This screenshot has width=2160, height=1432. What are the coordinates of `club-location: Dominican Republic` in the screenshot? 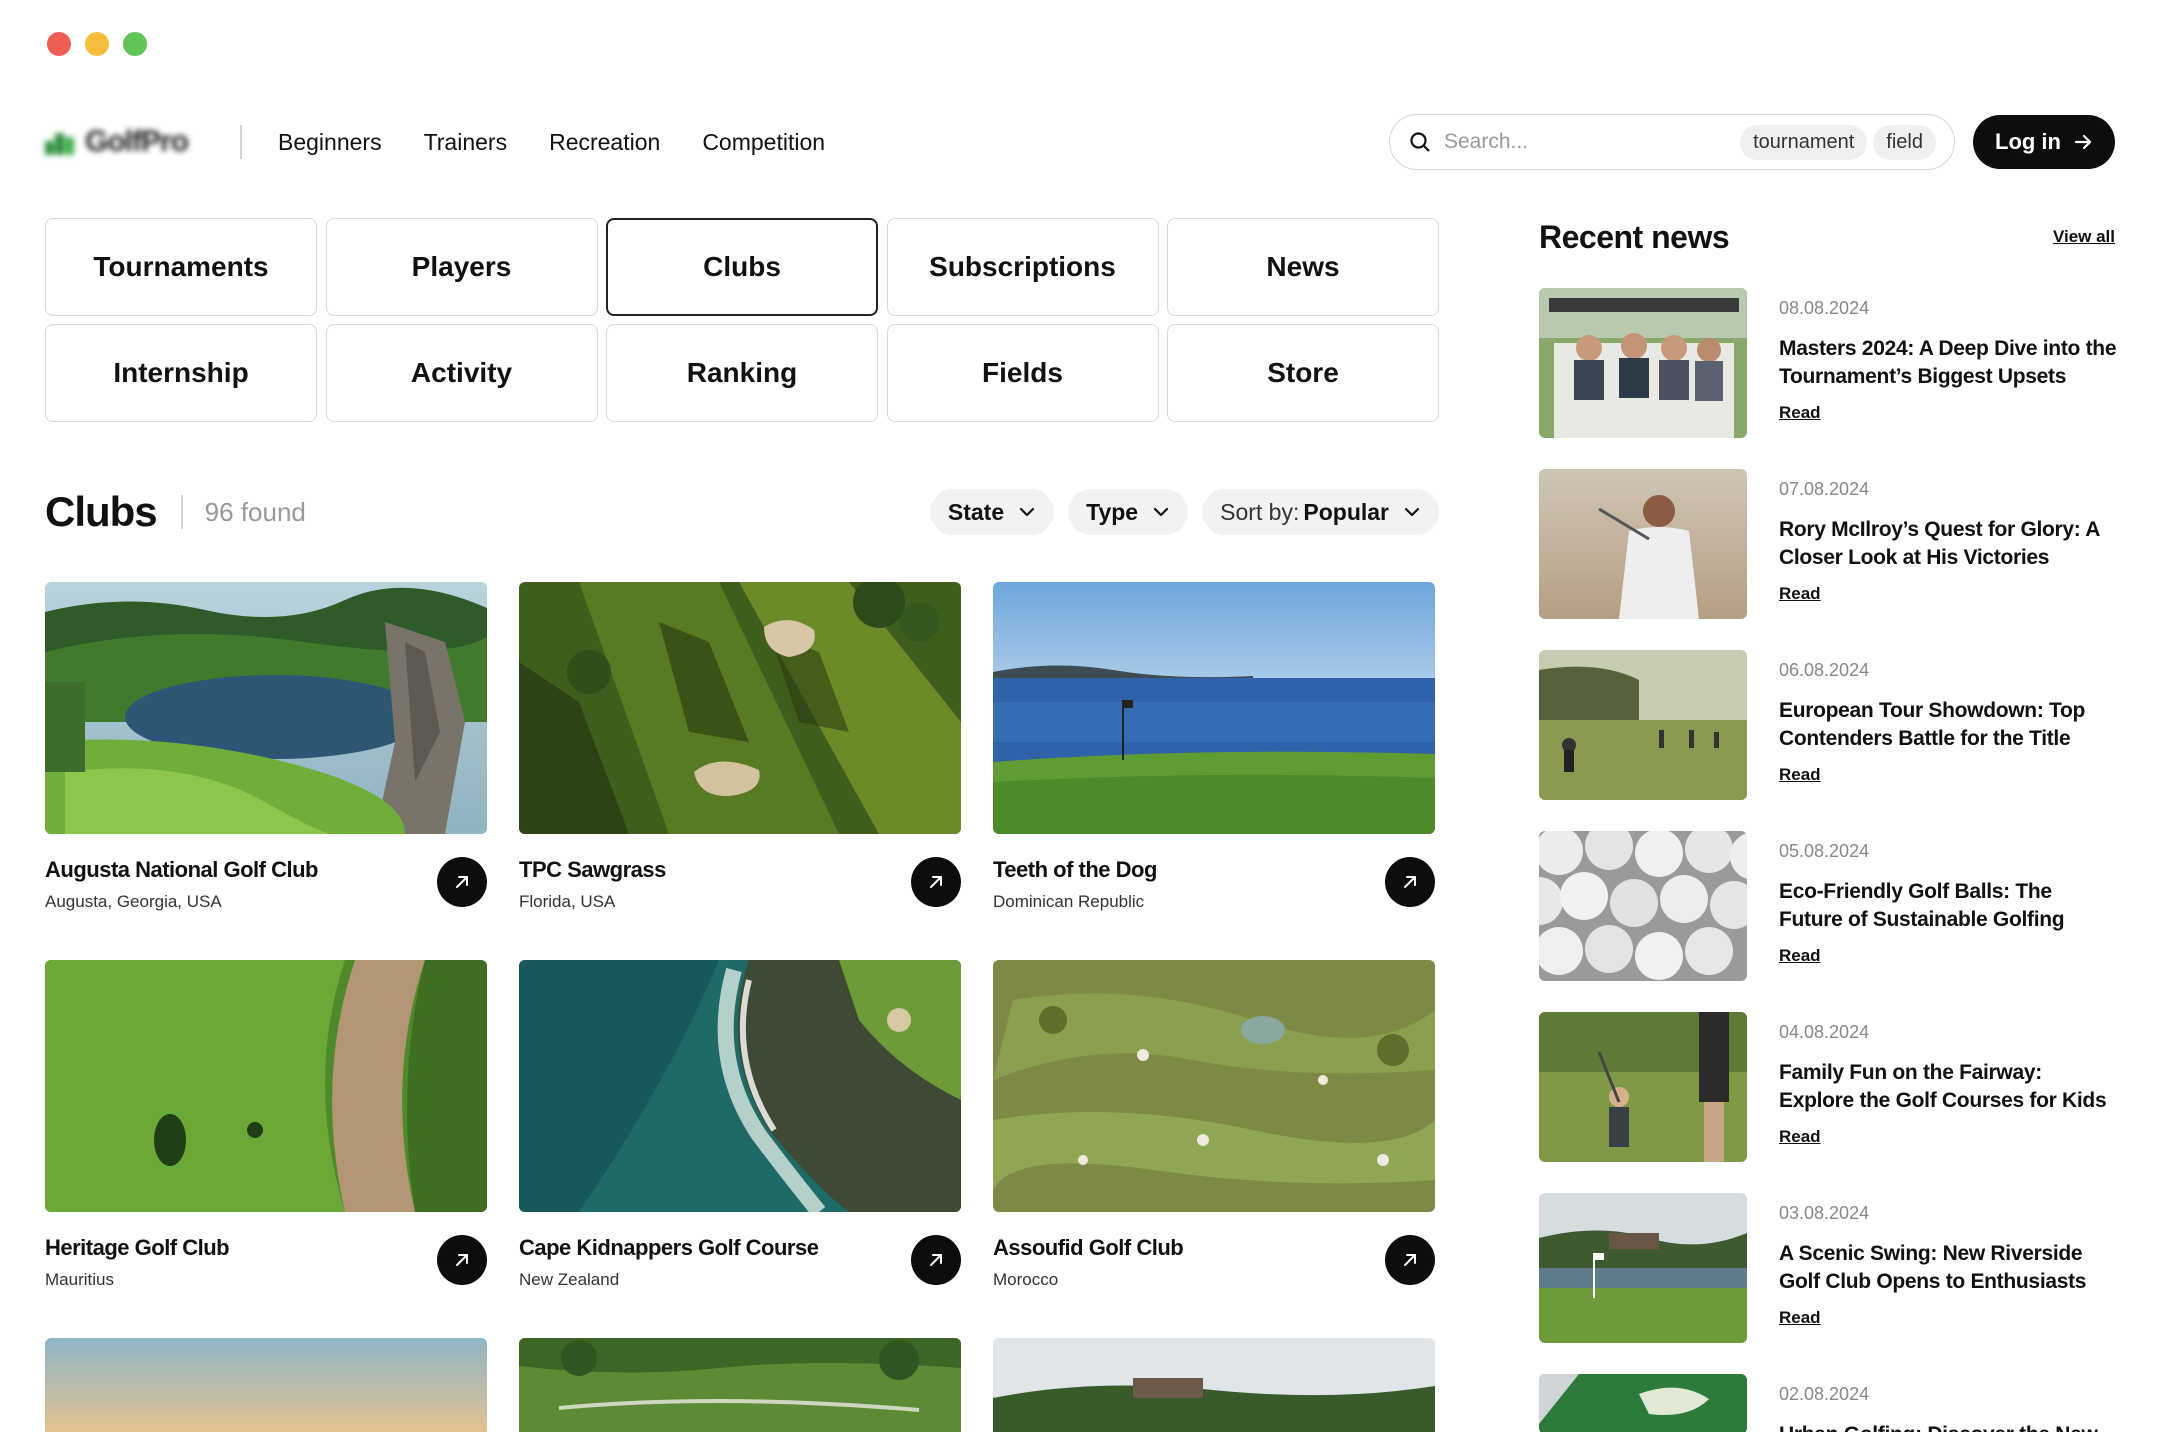 It's located at (1069, 901).